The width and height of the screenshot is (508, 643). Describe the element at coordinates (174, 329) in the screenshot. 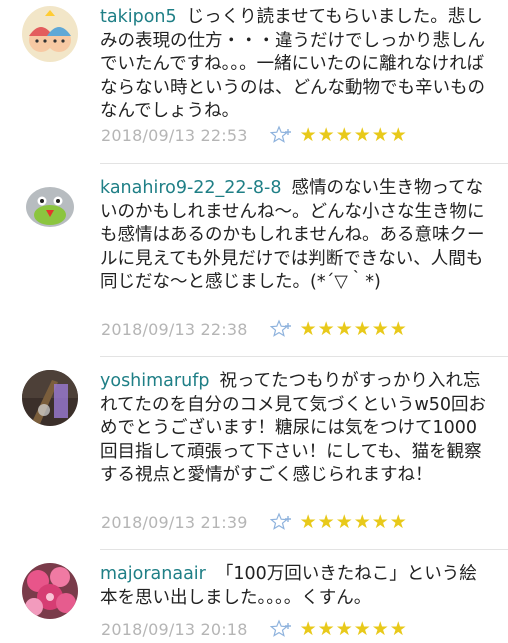

I see `comment-date: 2018/09/13 22:38` at that location.